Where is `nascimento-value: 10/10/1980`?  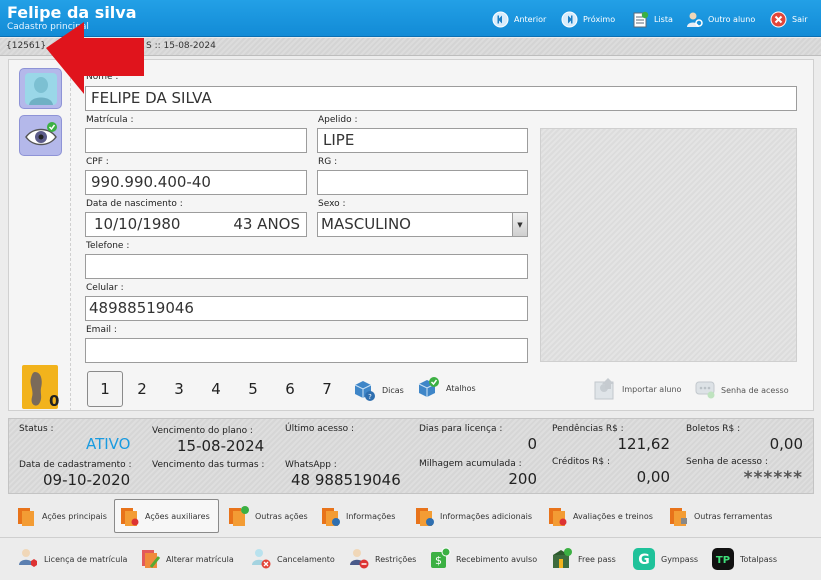
nascimento-value: 10/10/1980 is located at coordinates (137, 224).